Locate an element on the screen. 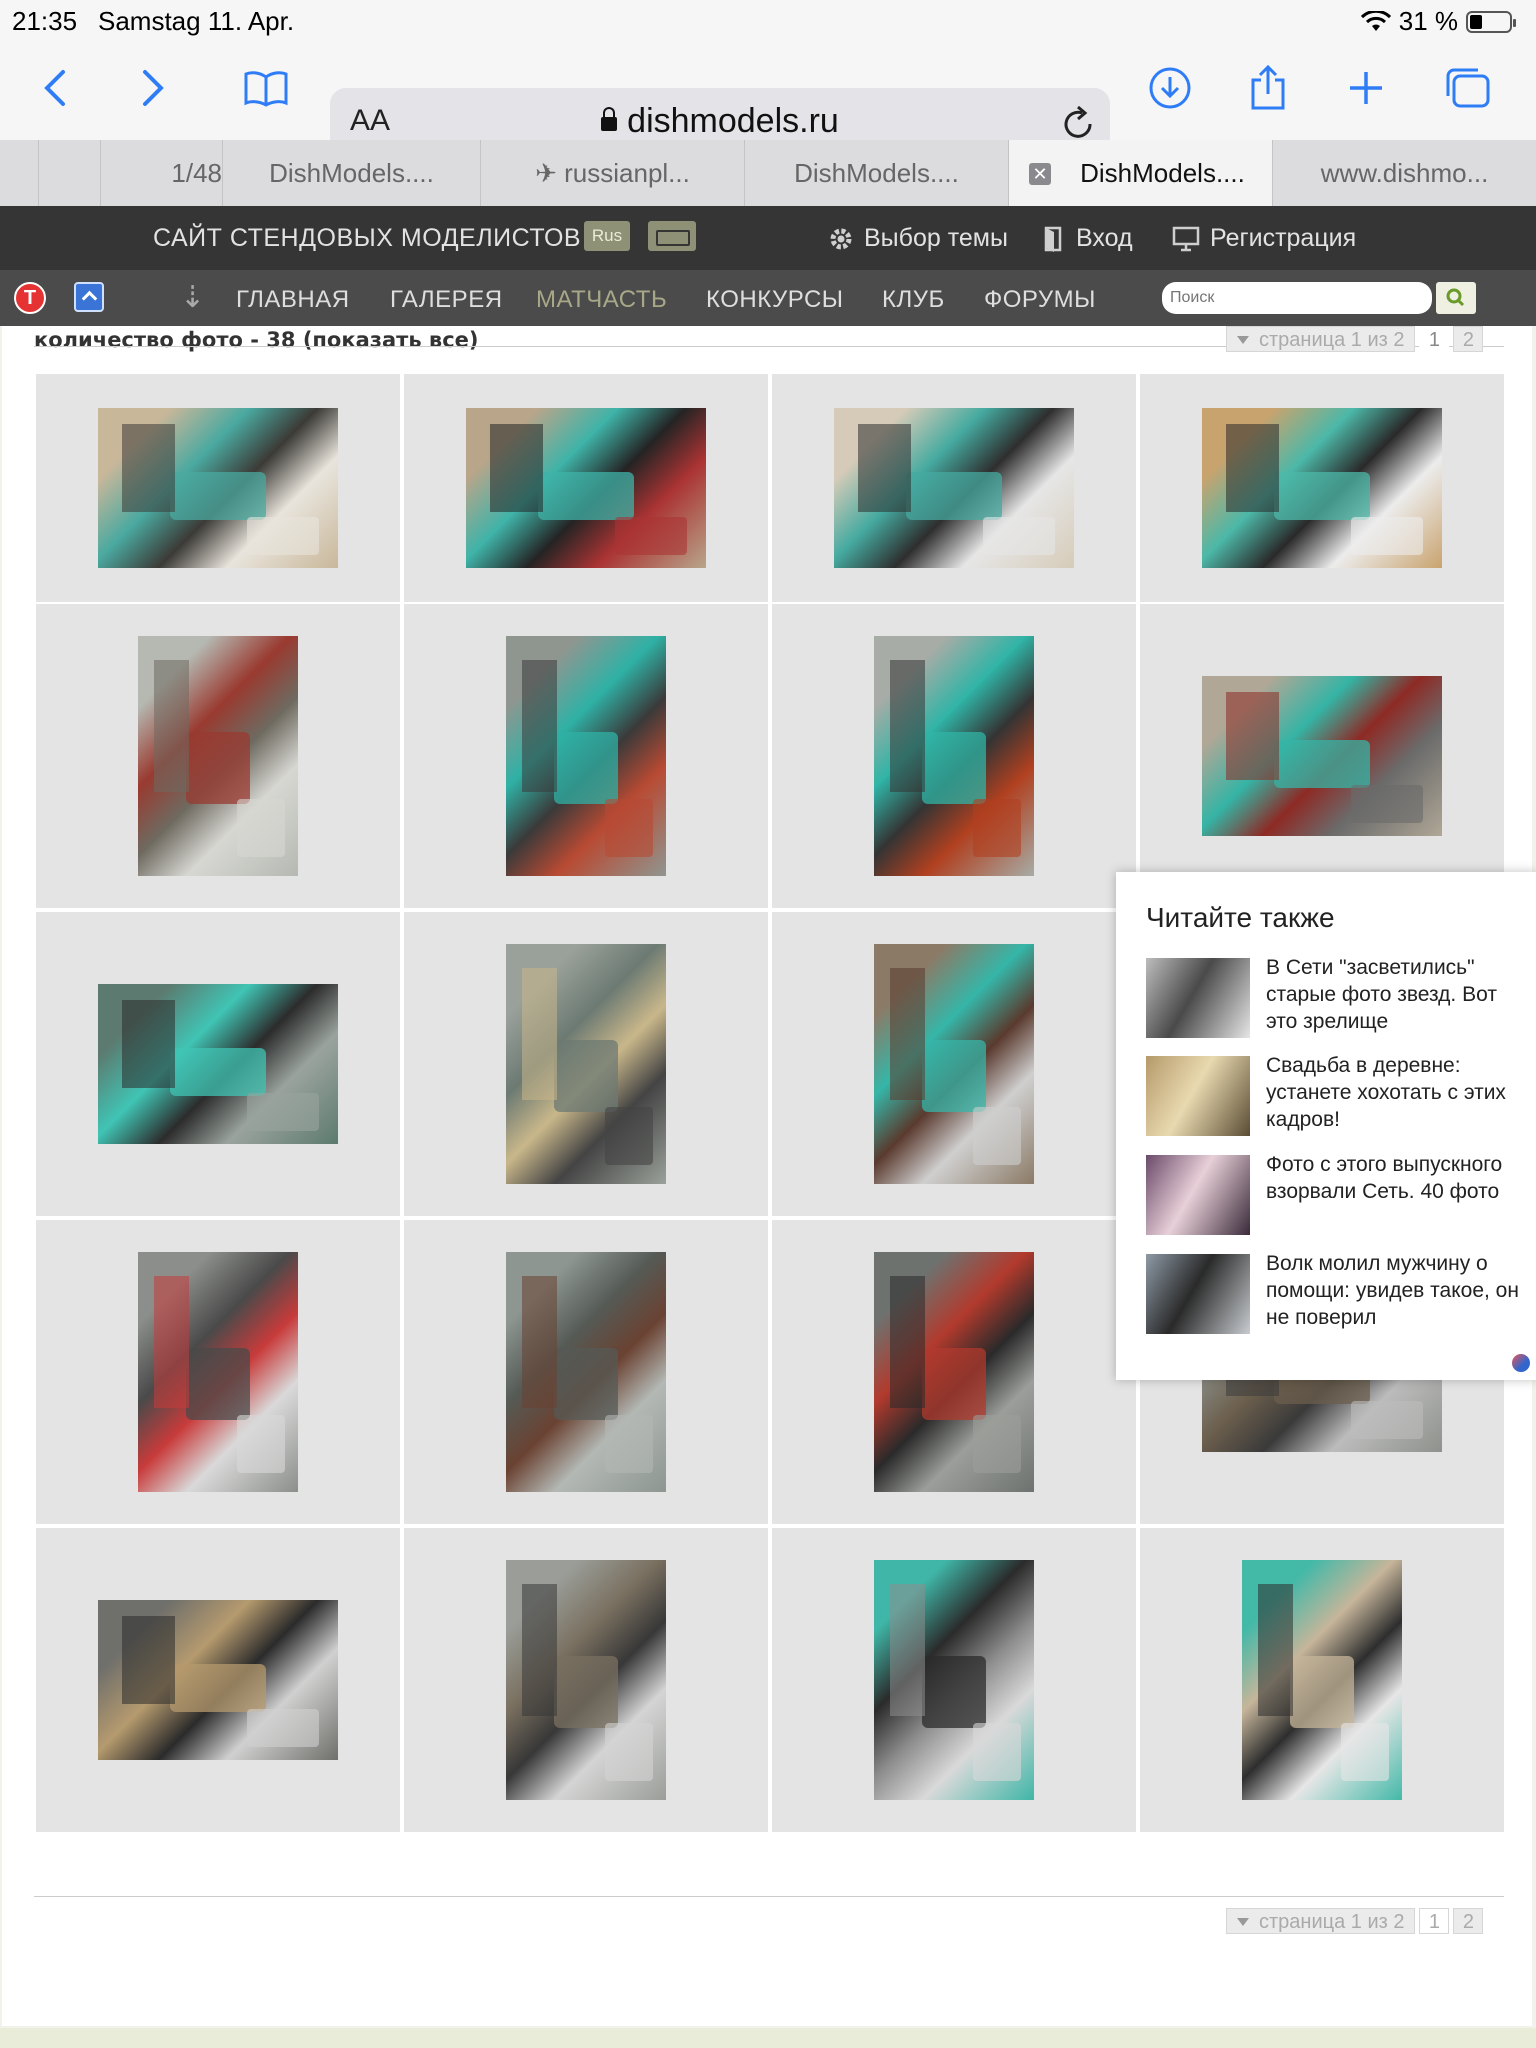  browser-toolbar: AA dishmodels.ru is located at coordinates (768, 100).